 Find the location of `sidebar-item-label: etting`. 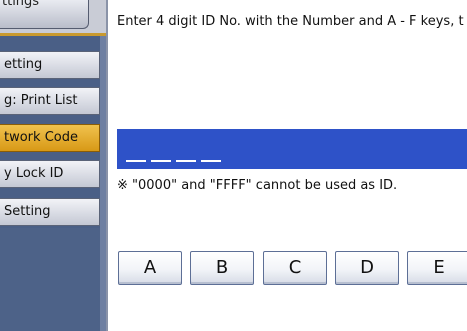

sidebar-item-label: etting is located at coordinates (23, 64).